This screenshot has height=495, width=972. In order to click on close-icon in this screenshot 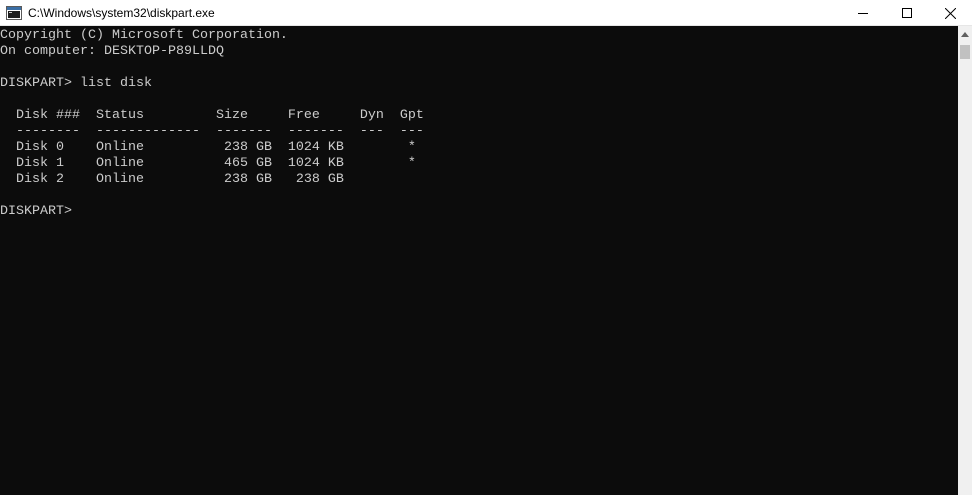, I will do `click(950, 13)`.